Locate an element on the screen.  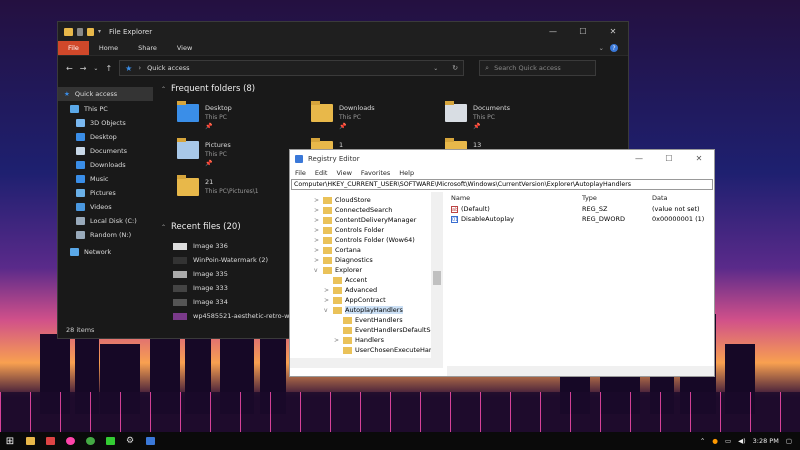
tree-node: > AppContract is located at coordinates (355, 300).